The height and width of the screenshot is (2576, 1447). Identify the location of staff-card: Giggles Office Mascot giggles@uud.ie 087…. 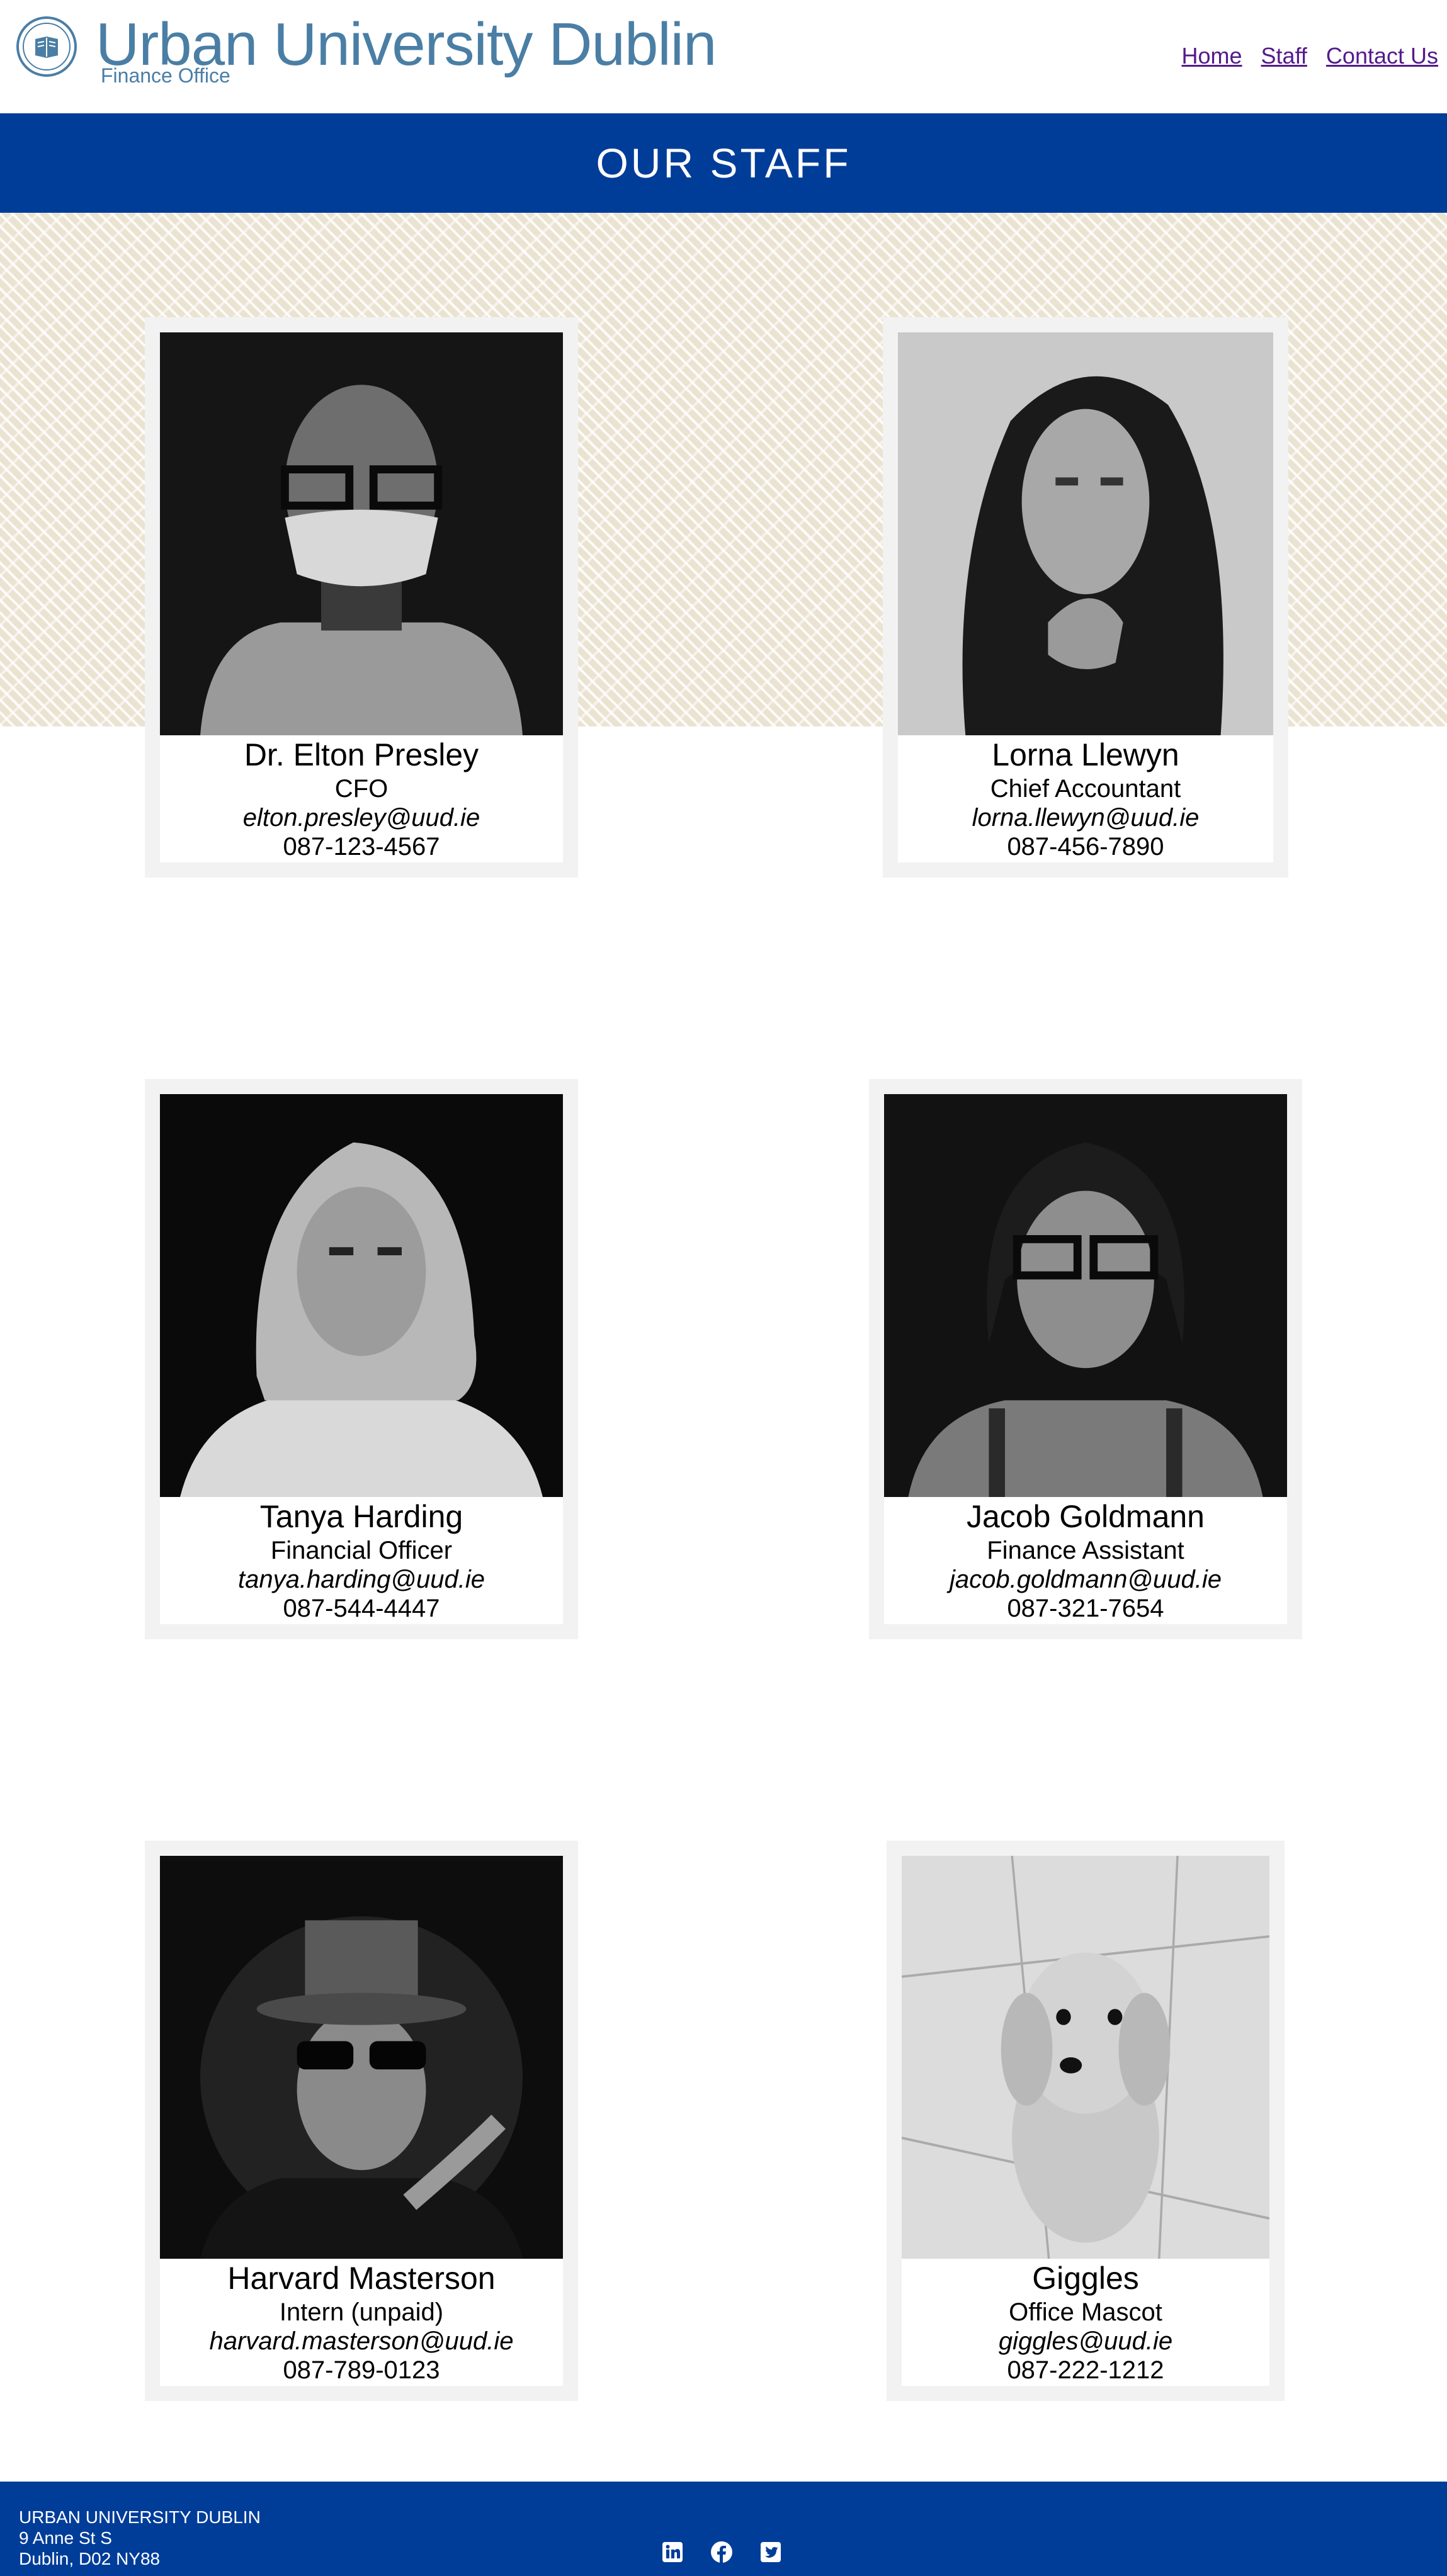
(1086, 2121).